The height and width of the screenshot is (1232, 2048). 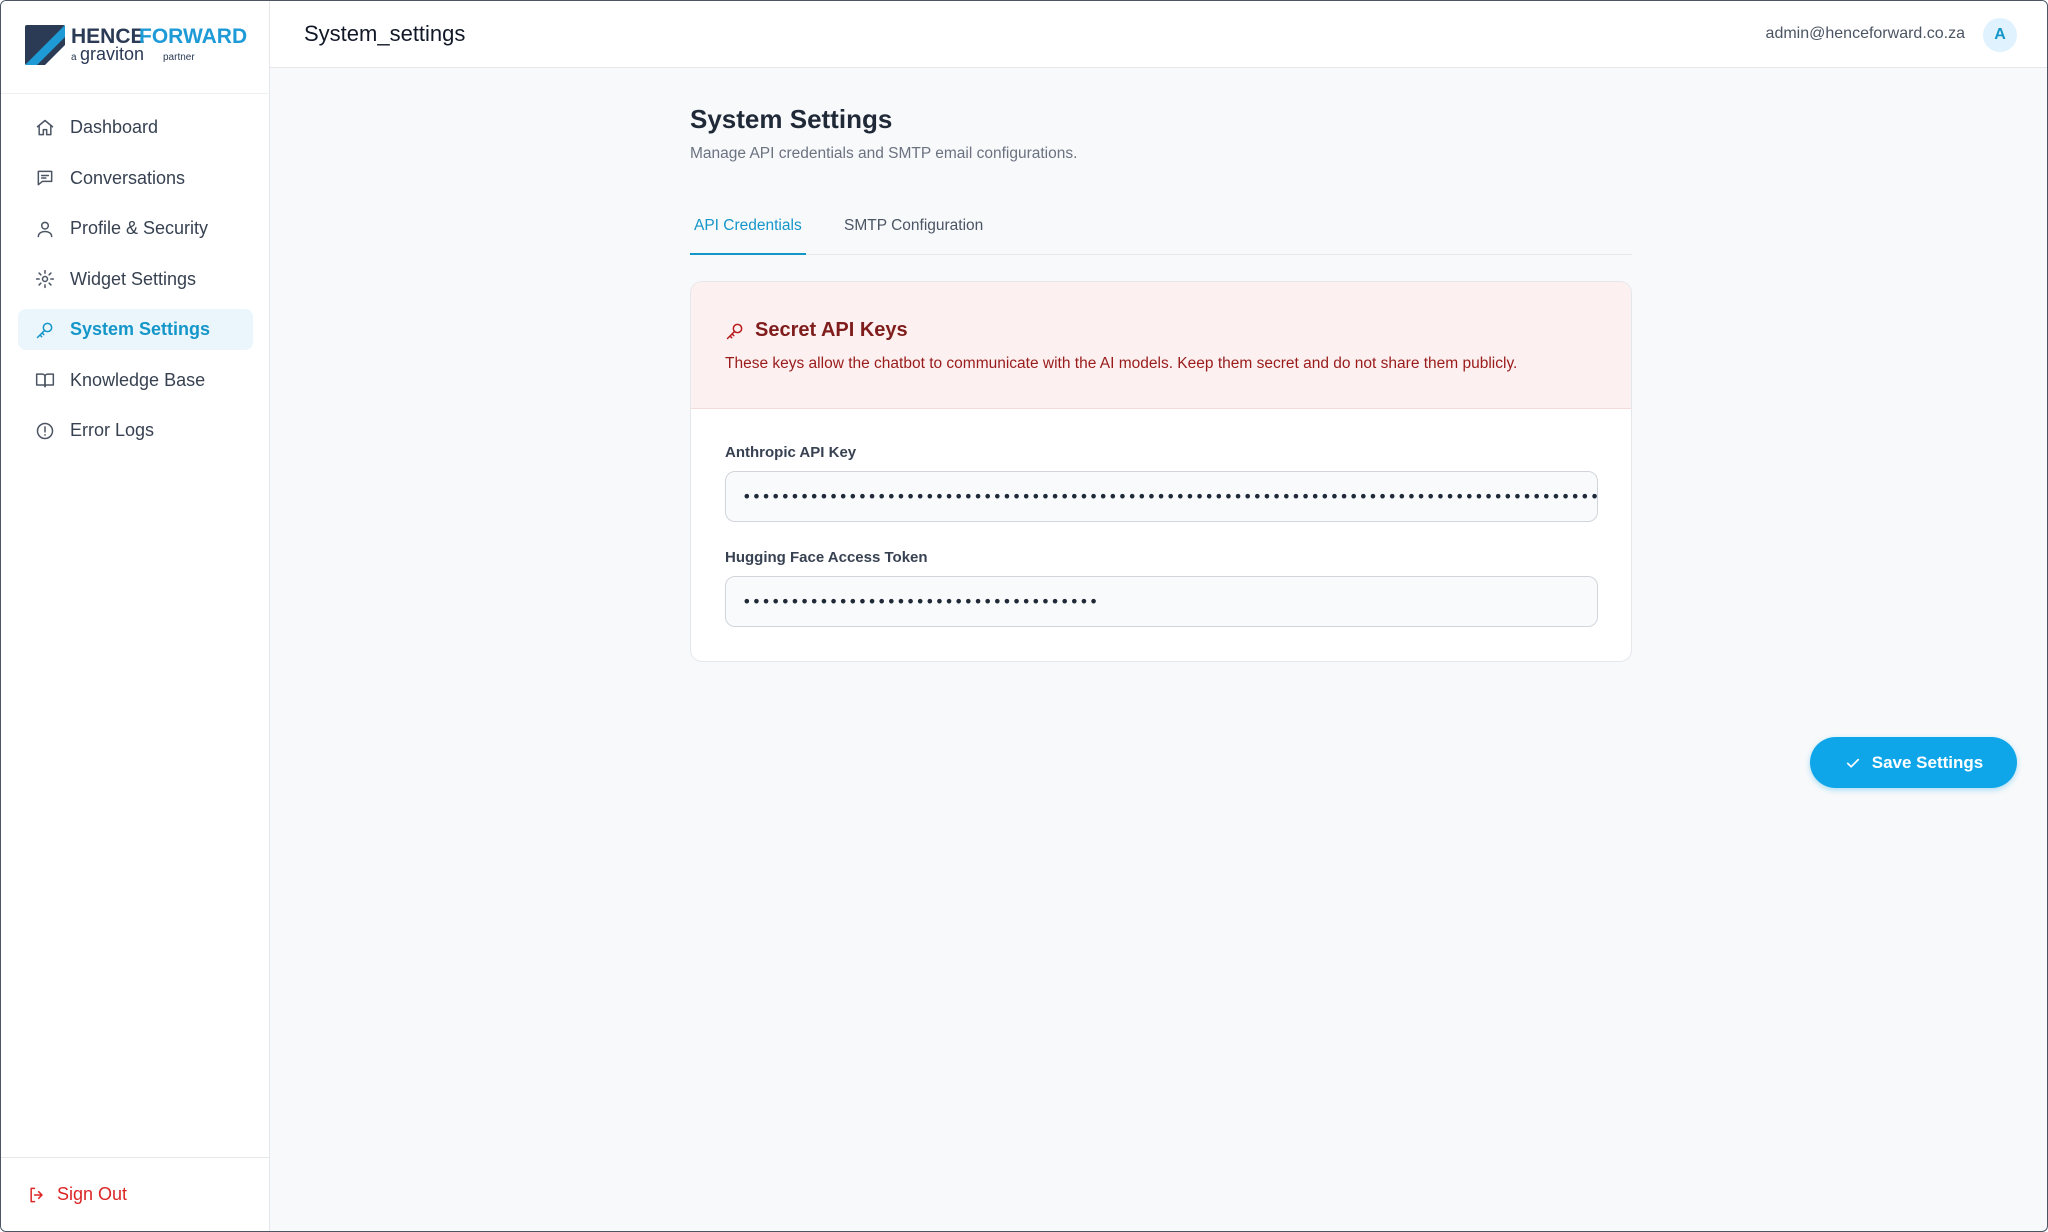 What do you see at coordinates (45, 431) in the screenshot?
I see `alert-circle-icon` at bounding box center [45, 431].